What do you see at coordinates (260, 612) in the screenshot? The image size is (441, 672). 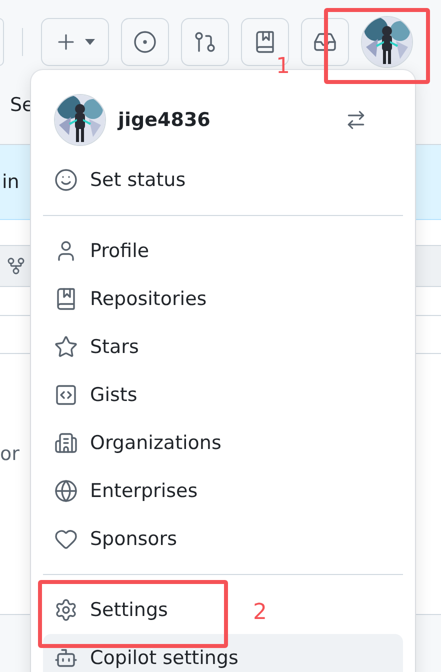 I see `step-number: 2` at bounding box center [260, 612].